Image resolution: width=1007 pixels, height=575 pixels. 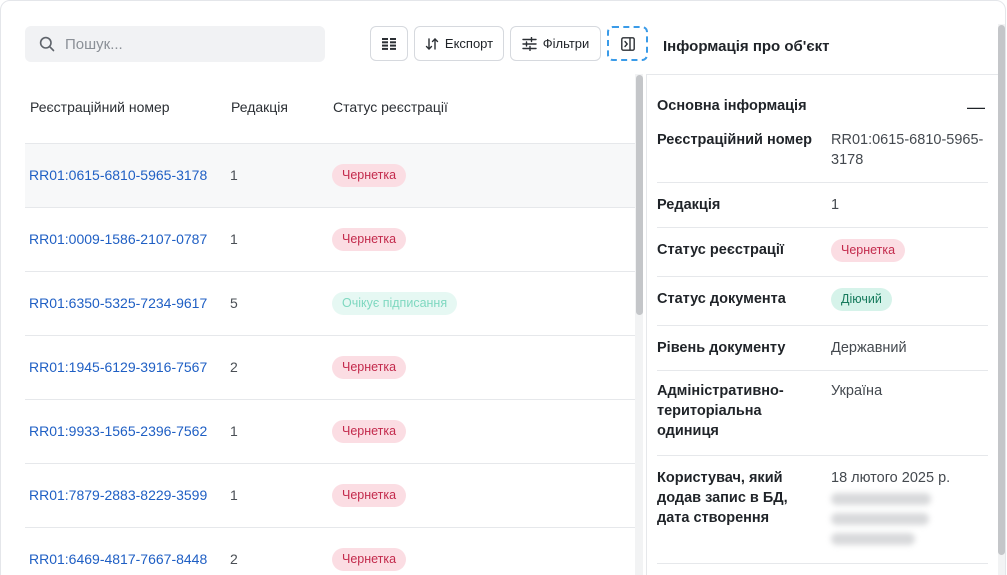 I want to click on search-box, so click(x=175, y=44).